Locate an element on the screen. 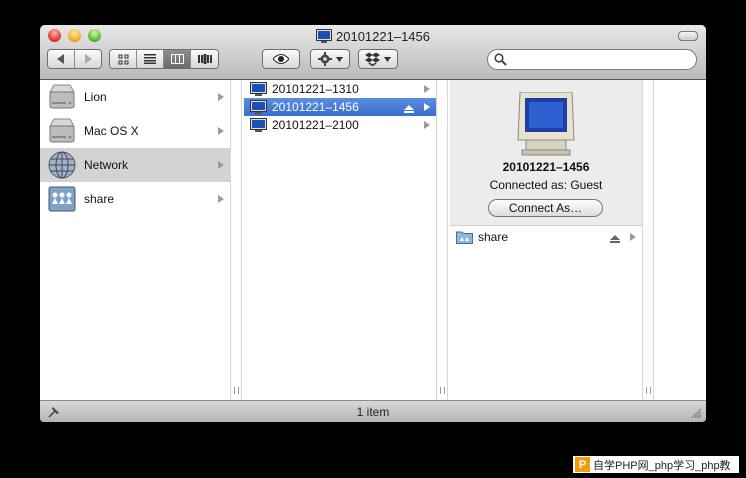 The width and height of the screenshot is (746, 478). back-arrow-icon is located at coordinates (60, 59).